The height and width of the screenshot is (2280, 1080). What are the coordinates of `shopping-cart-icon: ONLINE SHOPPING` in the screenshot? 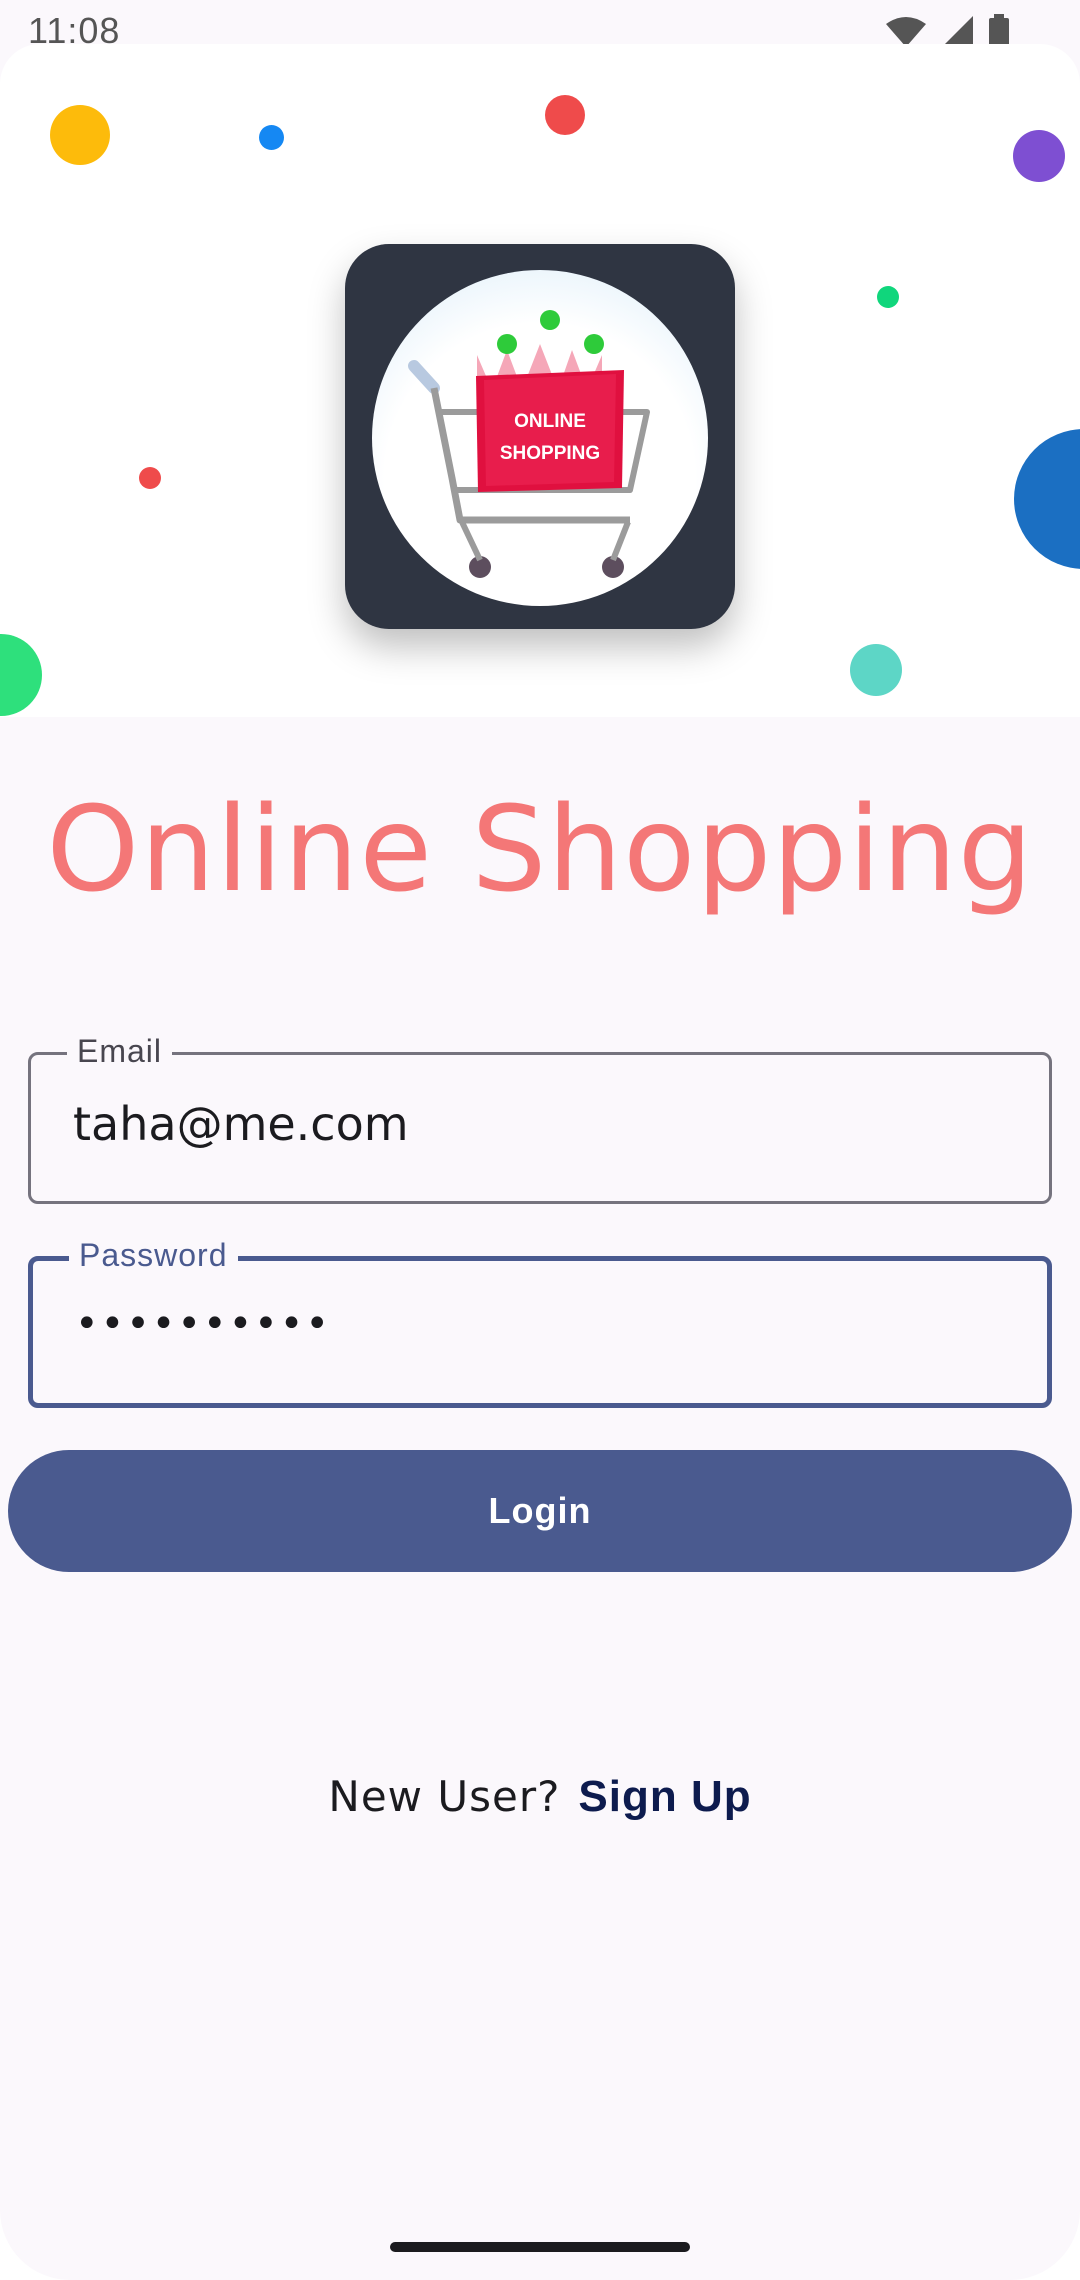 It's located at (529, 444).